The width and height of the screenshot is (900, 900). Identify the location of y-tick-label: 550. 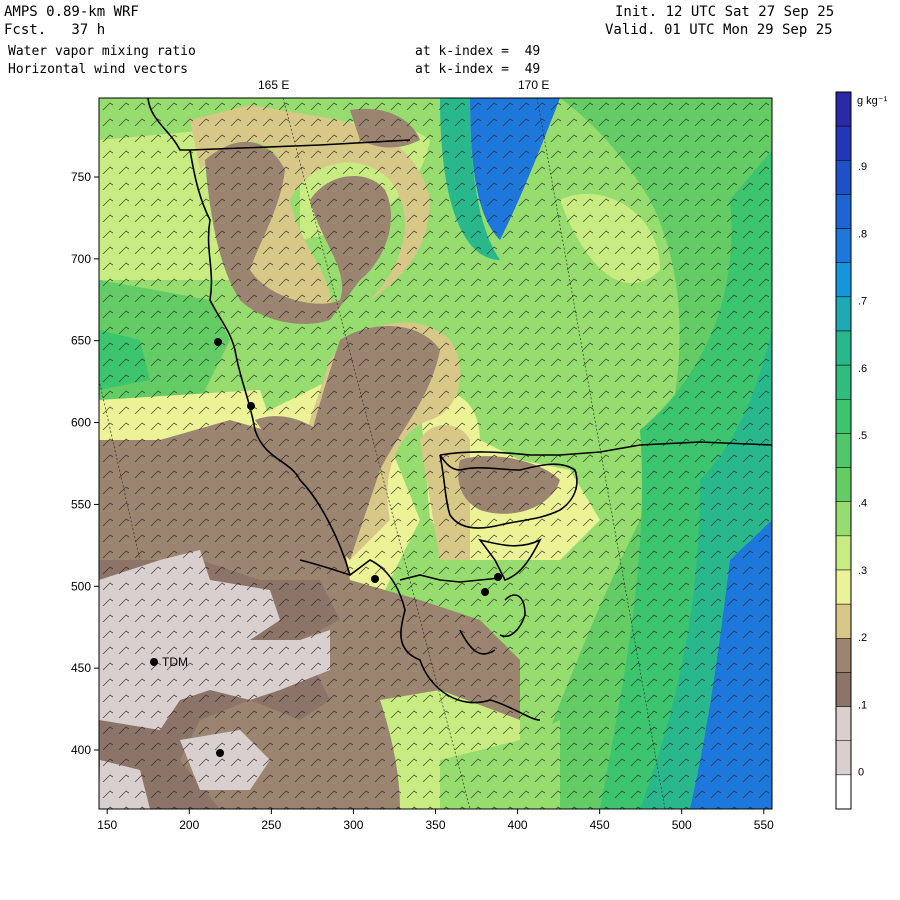
(81, 504).